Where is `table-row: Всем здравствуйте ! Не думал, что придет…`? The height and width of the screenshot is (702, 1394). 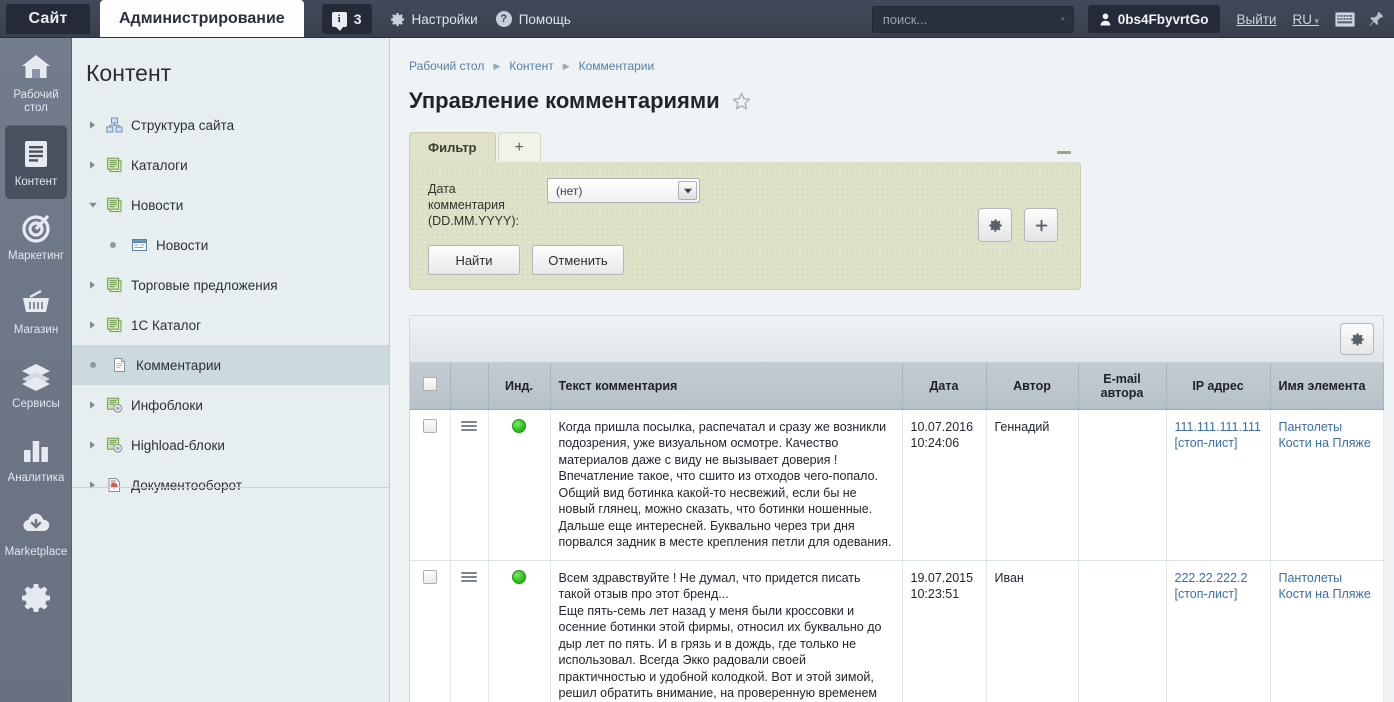 table-row: Всем здравствуйте ! Не думал, что придет… is located at coordinates (897, 631).